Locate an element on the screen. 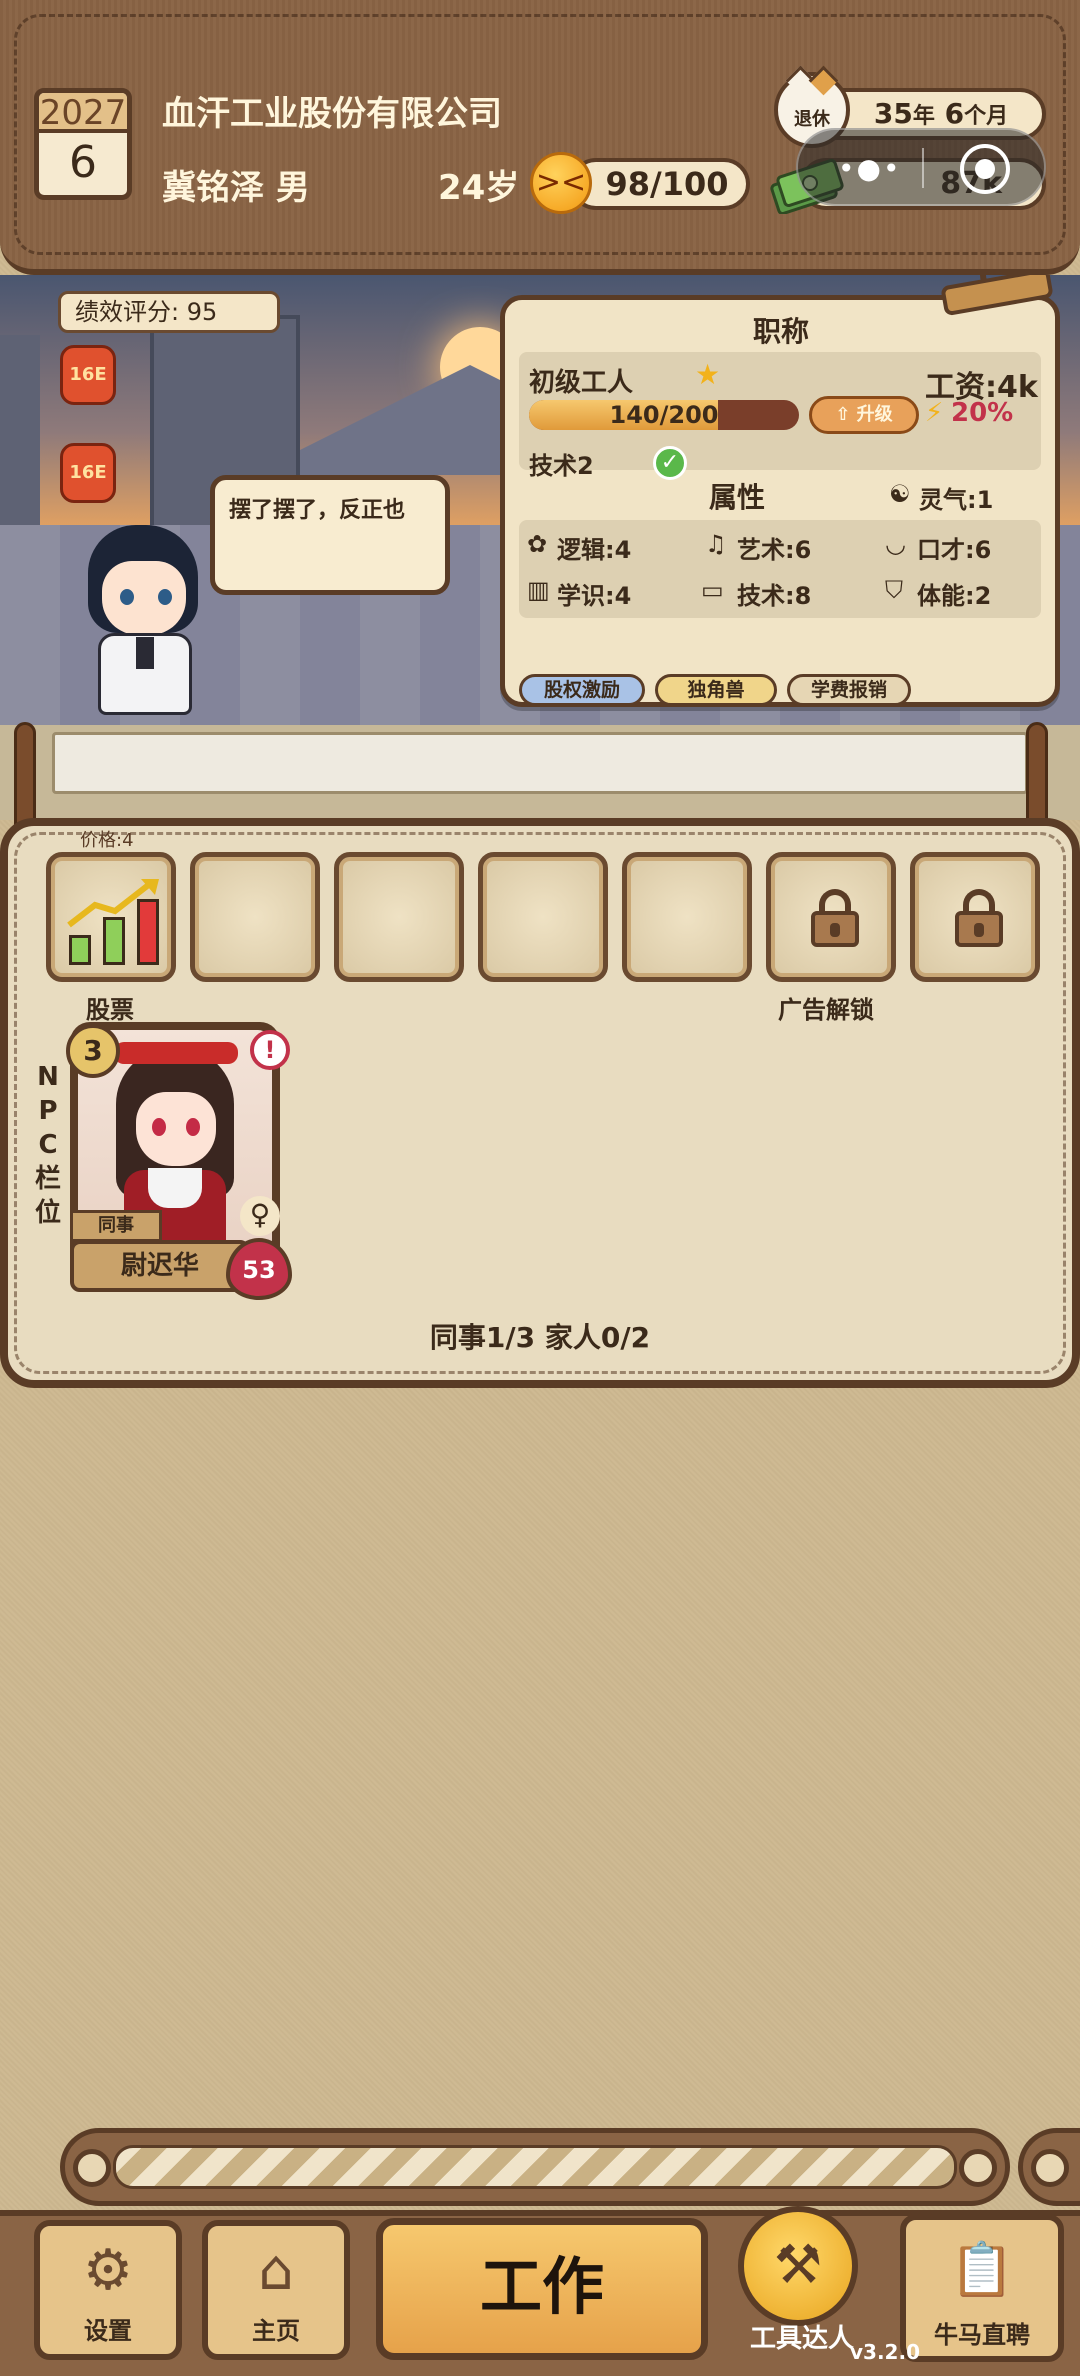  close-program-icon is located at coordinates (985, 169).